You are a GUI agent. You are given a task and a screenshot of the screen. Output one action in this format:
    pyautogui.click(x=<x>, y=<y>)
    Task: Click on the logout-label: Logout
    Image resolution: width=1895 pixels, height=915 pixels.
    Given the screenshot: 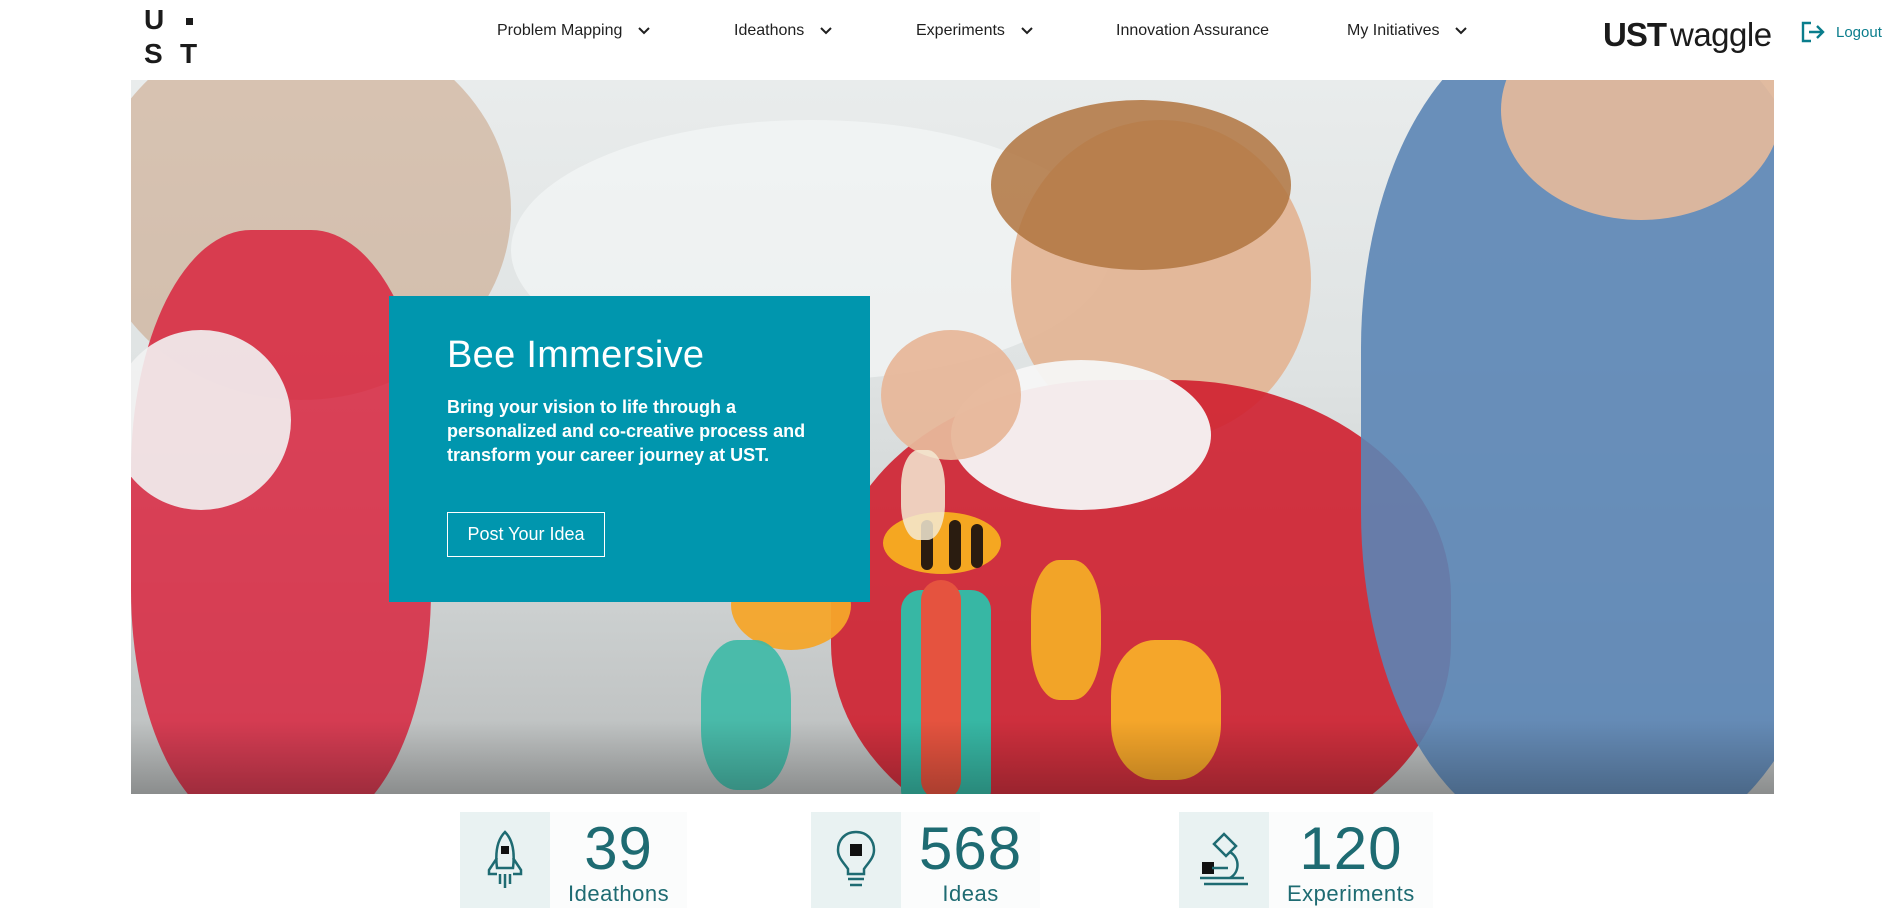 What is the action you would take?
    pyautogui.click(x=1859, y=32)
    